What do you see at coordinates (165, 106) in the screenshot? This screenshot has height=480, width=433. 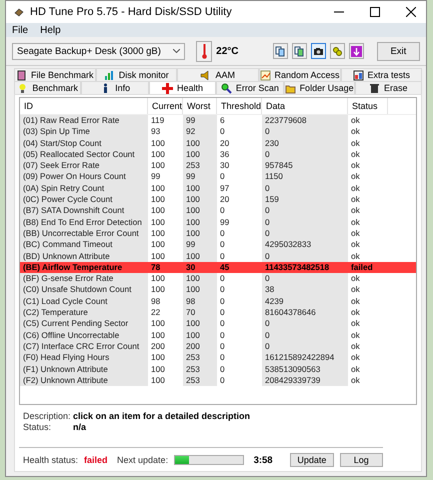 I see `column-header: Current` at bounding box center [165, 106].